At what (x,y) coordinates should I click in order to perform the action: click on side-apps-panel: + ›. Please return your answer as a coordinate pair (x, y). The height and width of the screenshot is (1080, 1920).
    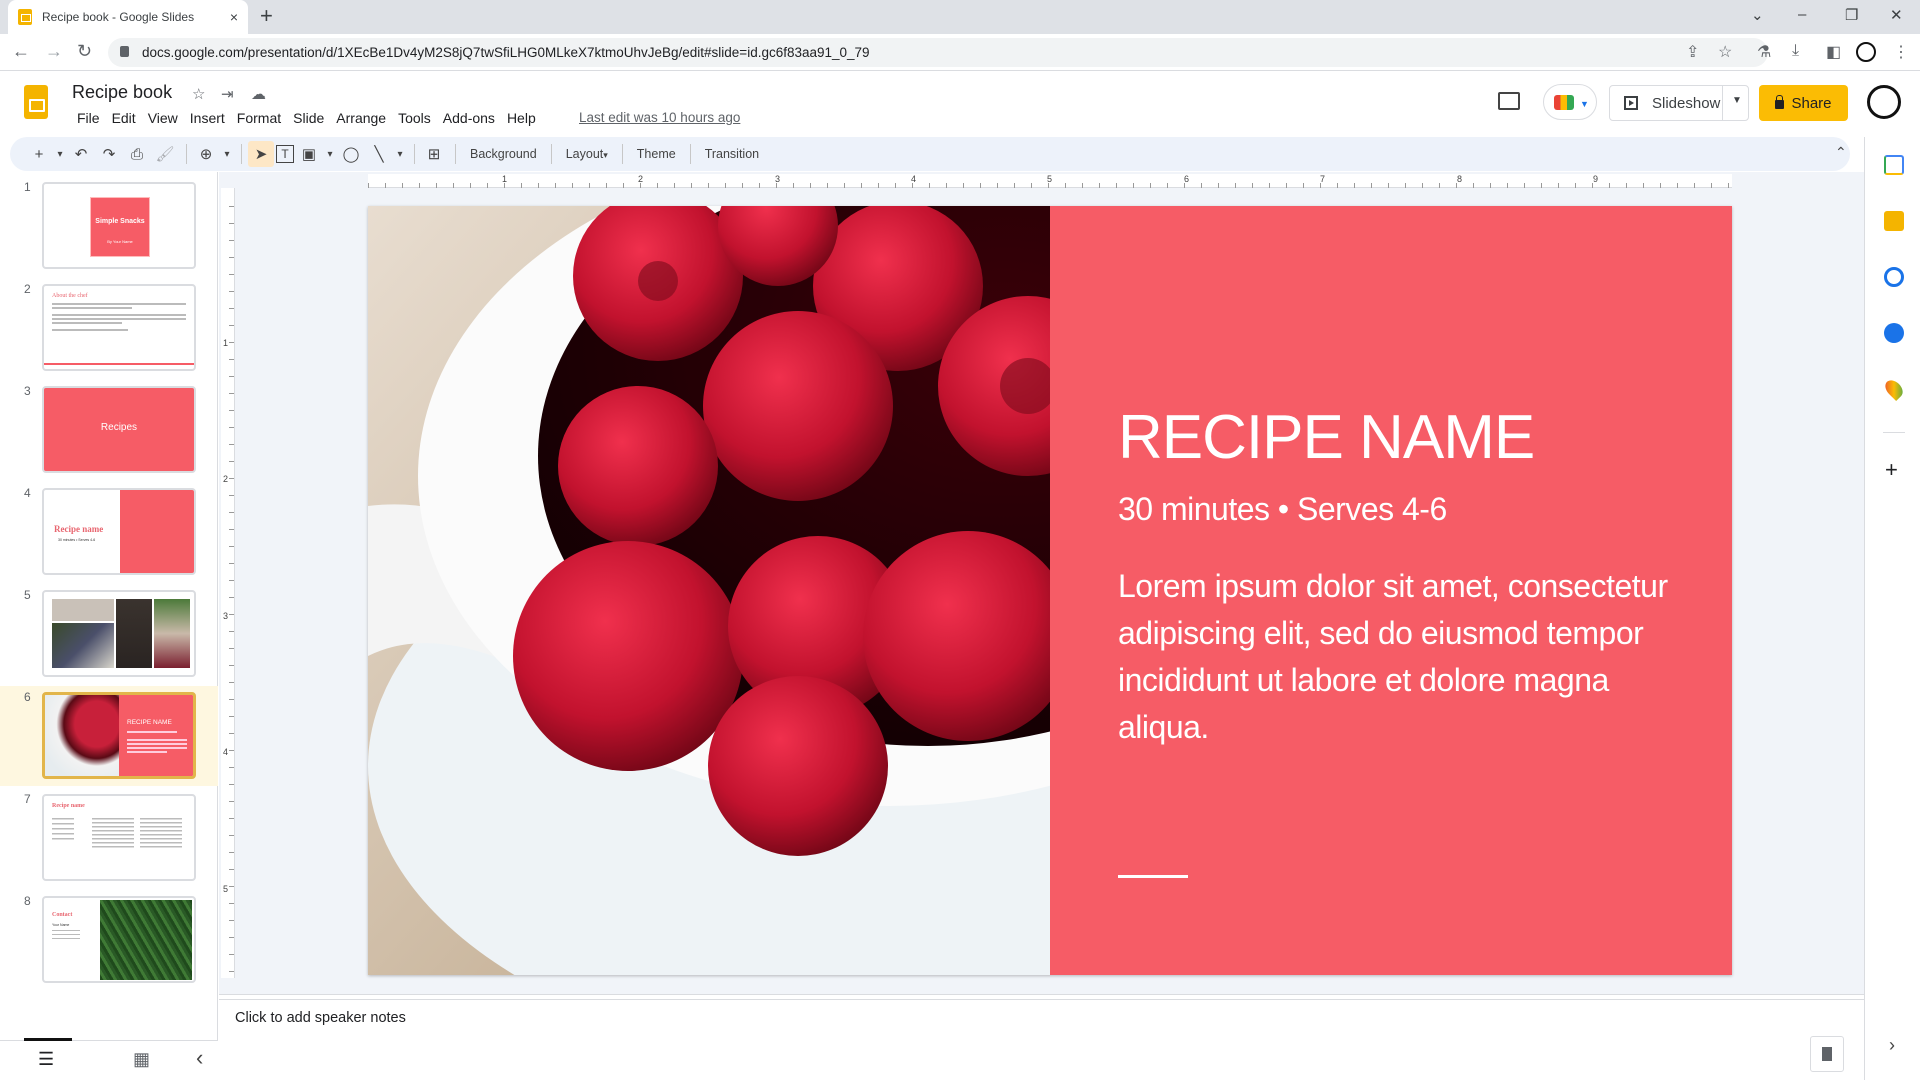
    Looking at the image, I should click on (1892, 608).